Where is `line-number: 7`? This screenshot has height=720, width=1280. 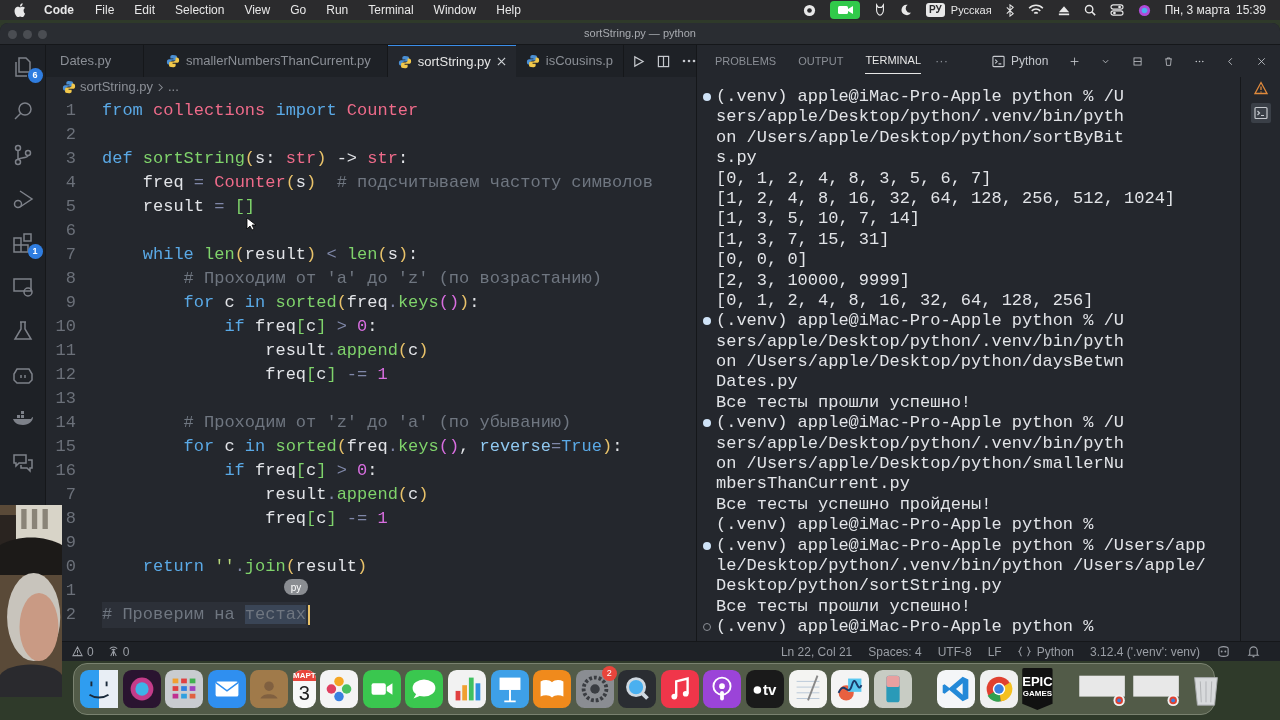 line-number: 7 is located at coordinates (70, 255).